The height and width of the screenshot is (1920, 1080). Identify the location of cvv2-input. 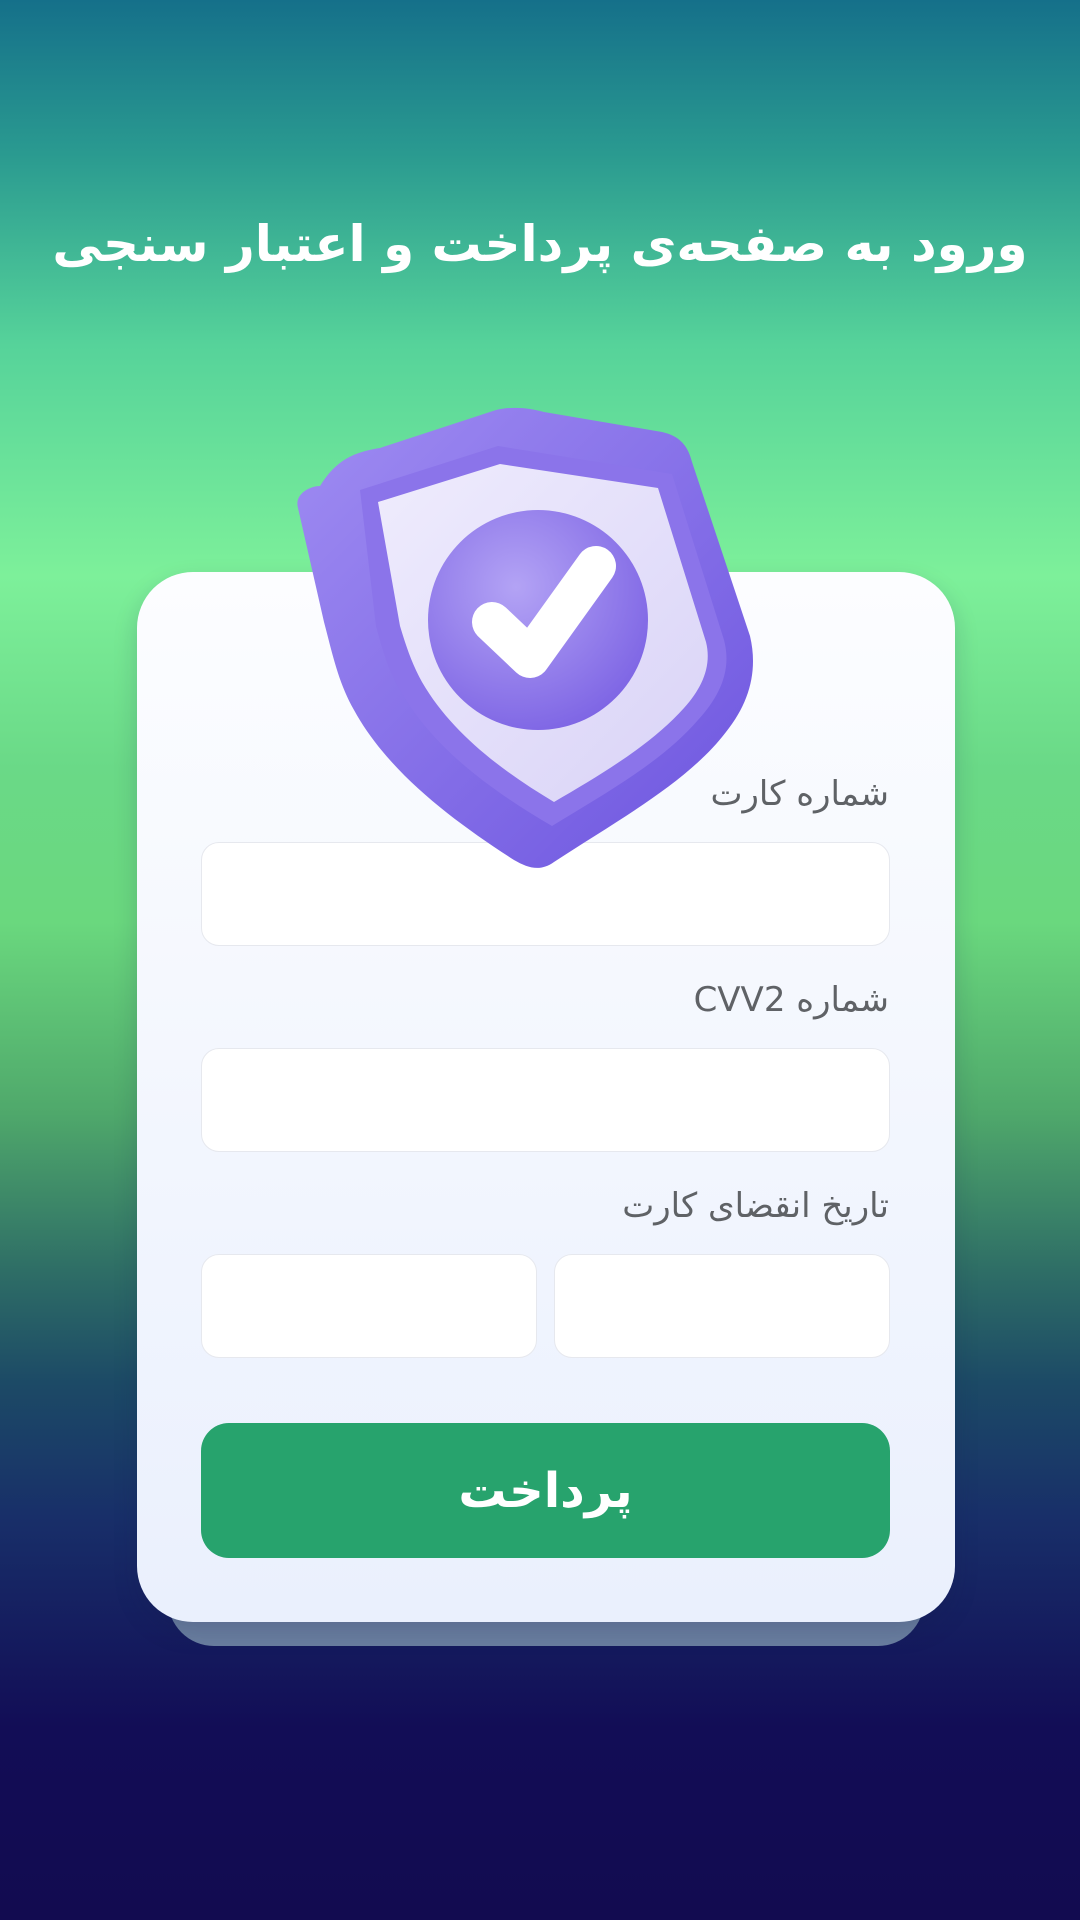
(545, 1100).